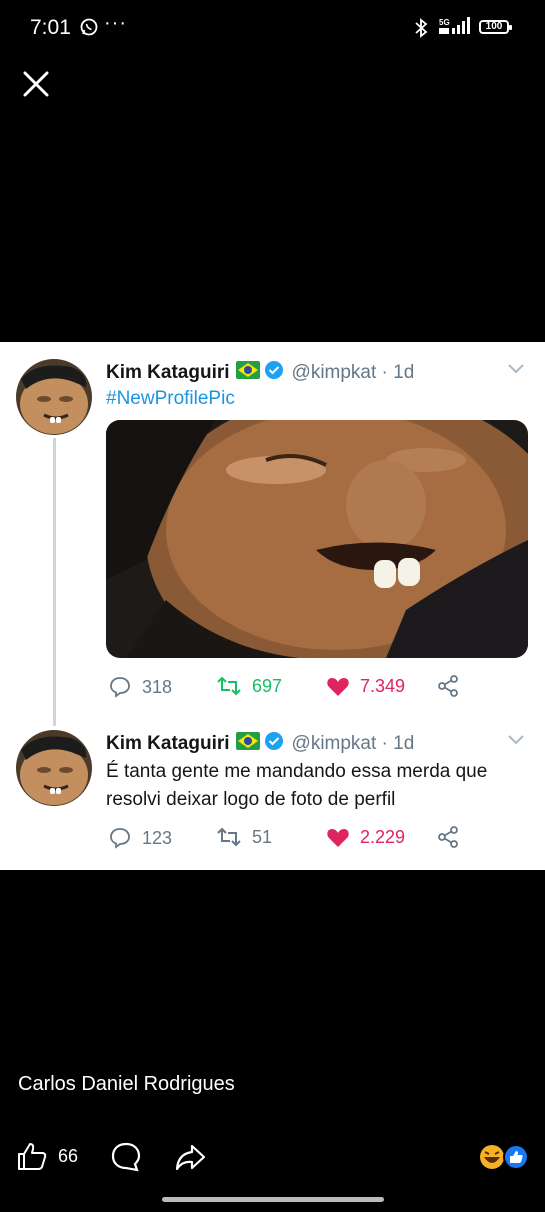  I want to click on like-count: 7.349, so click(383, 685).